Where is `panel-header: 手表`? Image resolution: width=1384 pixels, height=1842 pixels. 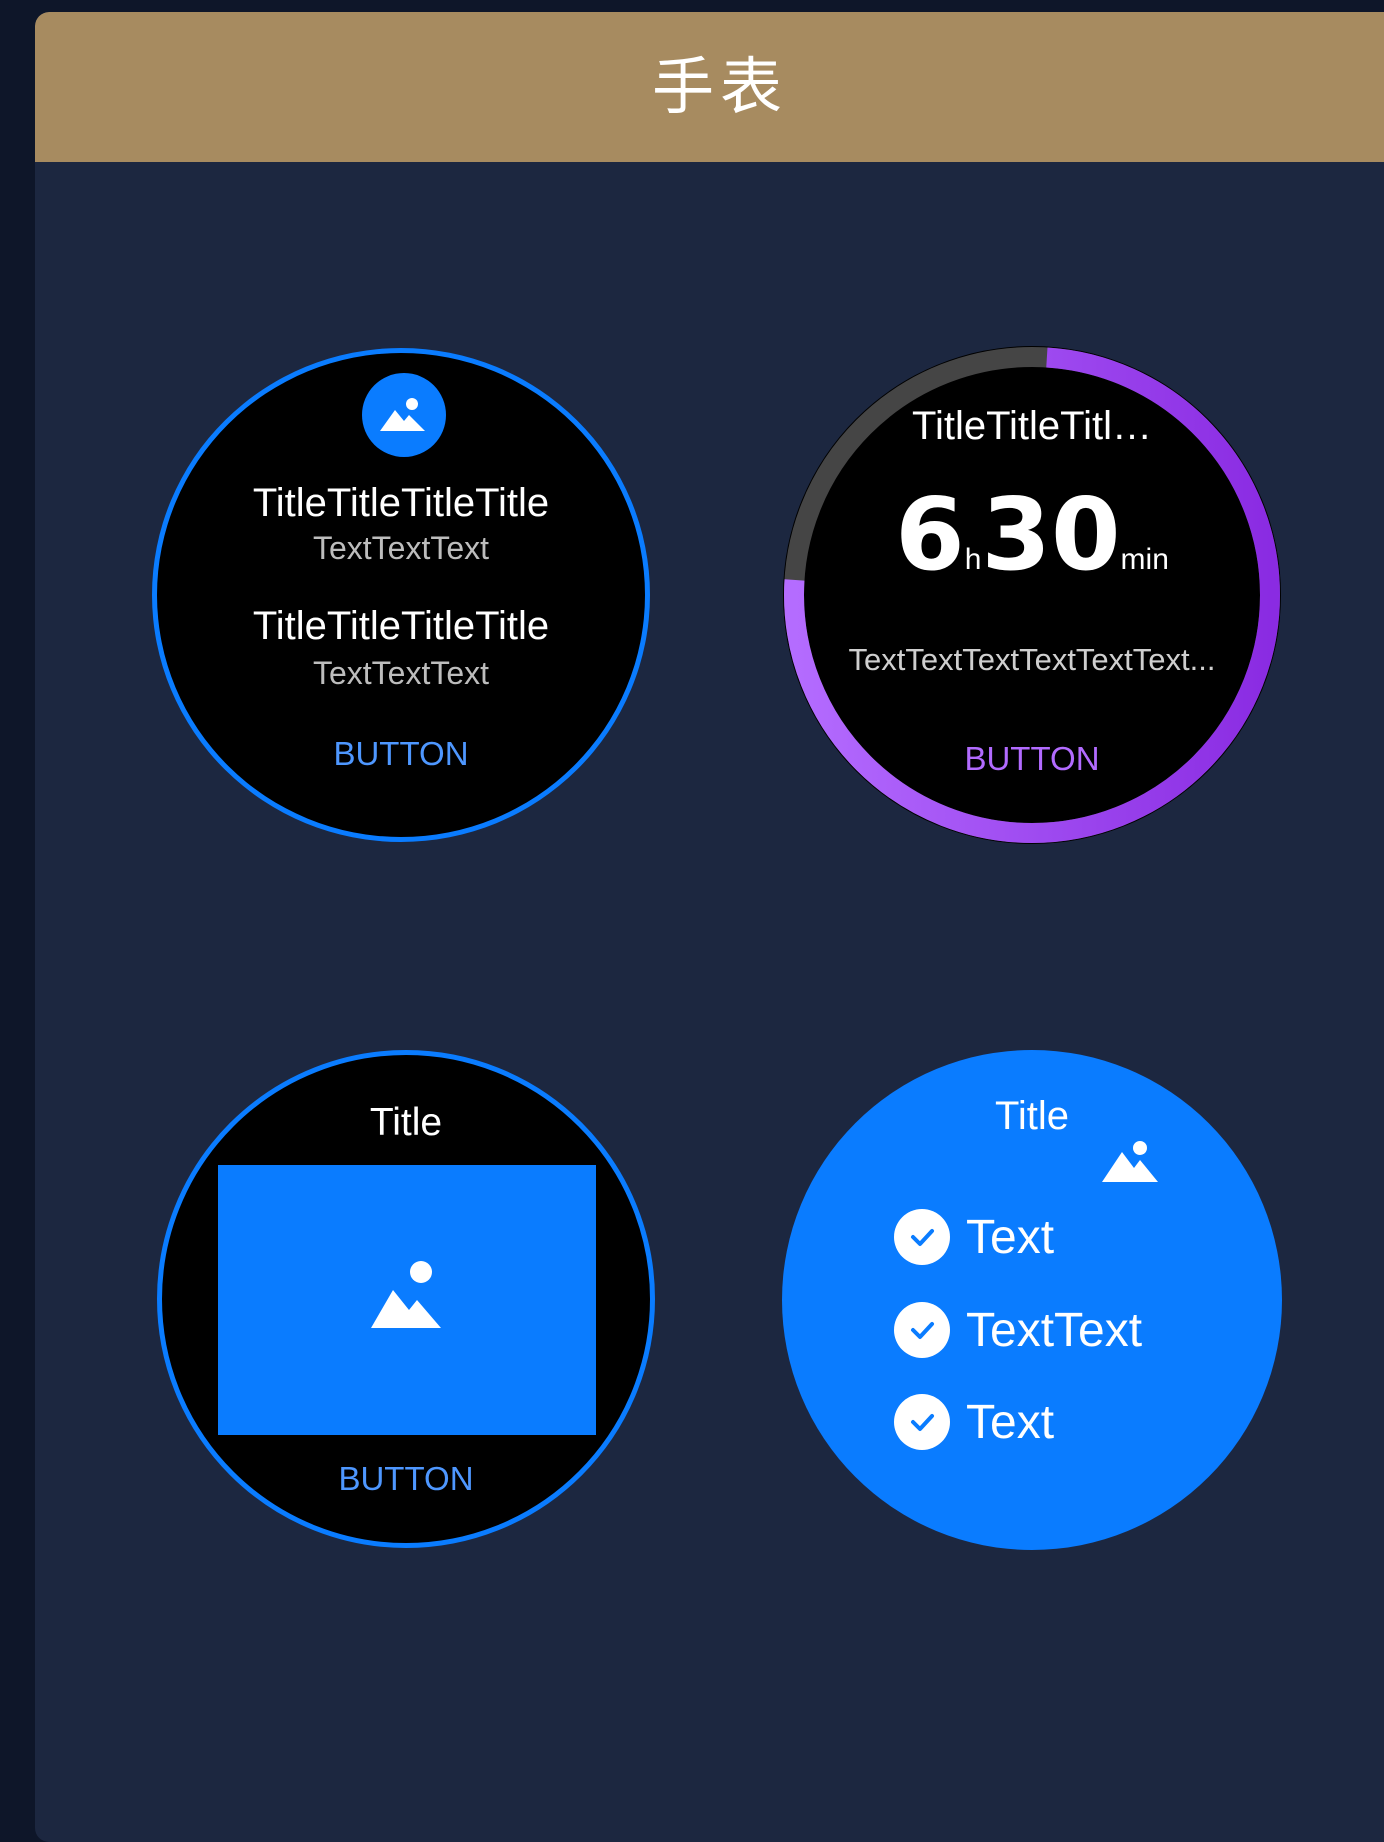 panel-header: 手表 is located at coordinates (709, 87).